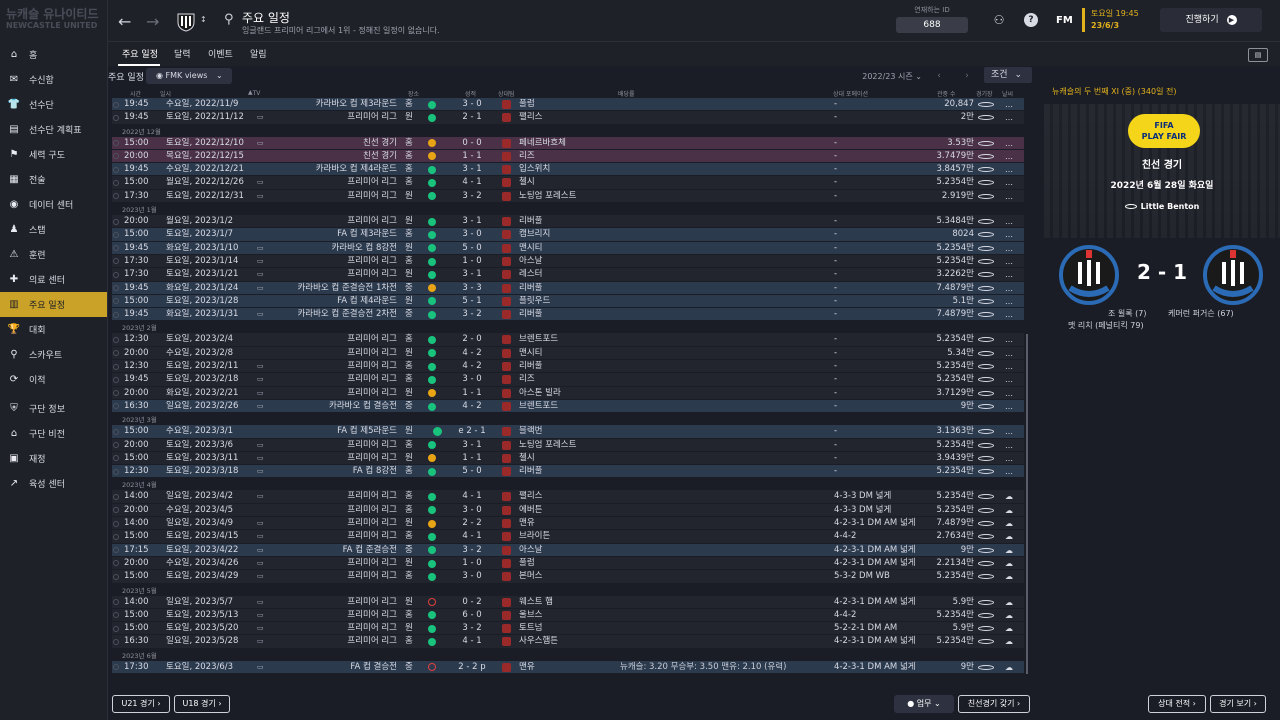 Image resolution: width=1280 pixels, height=720 pixels. What do you see at coordinates (1233, 275) in the screenshot?
I see `away-team-crest-icon` at bounding box center [1233, 275].